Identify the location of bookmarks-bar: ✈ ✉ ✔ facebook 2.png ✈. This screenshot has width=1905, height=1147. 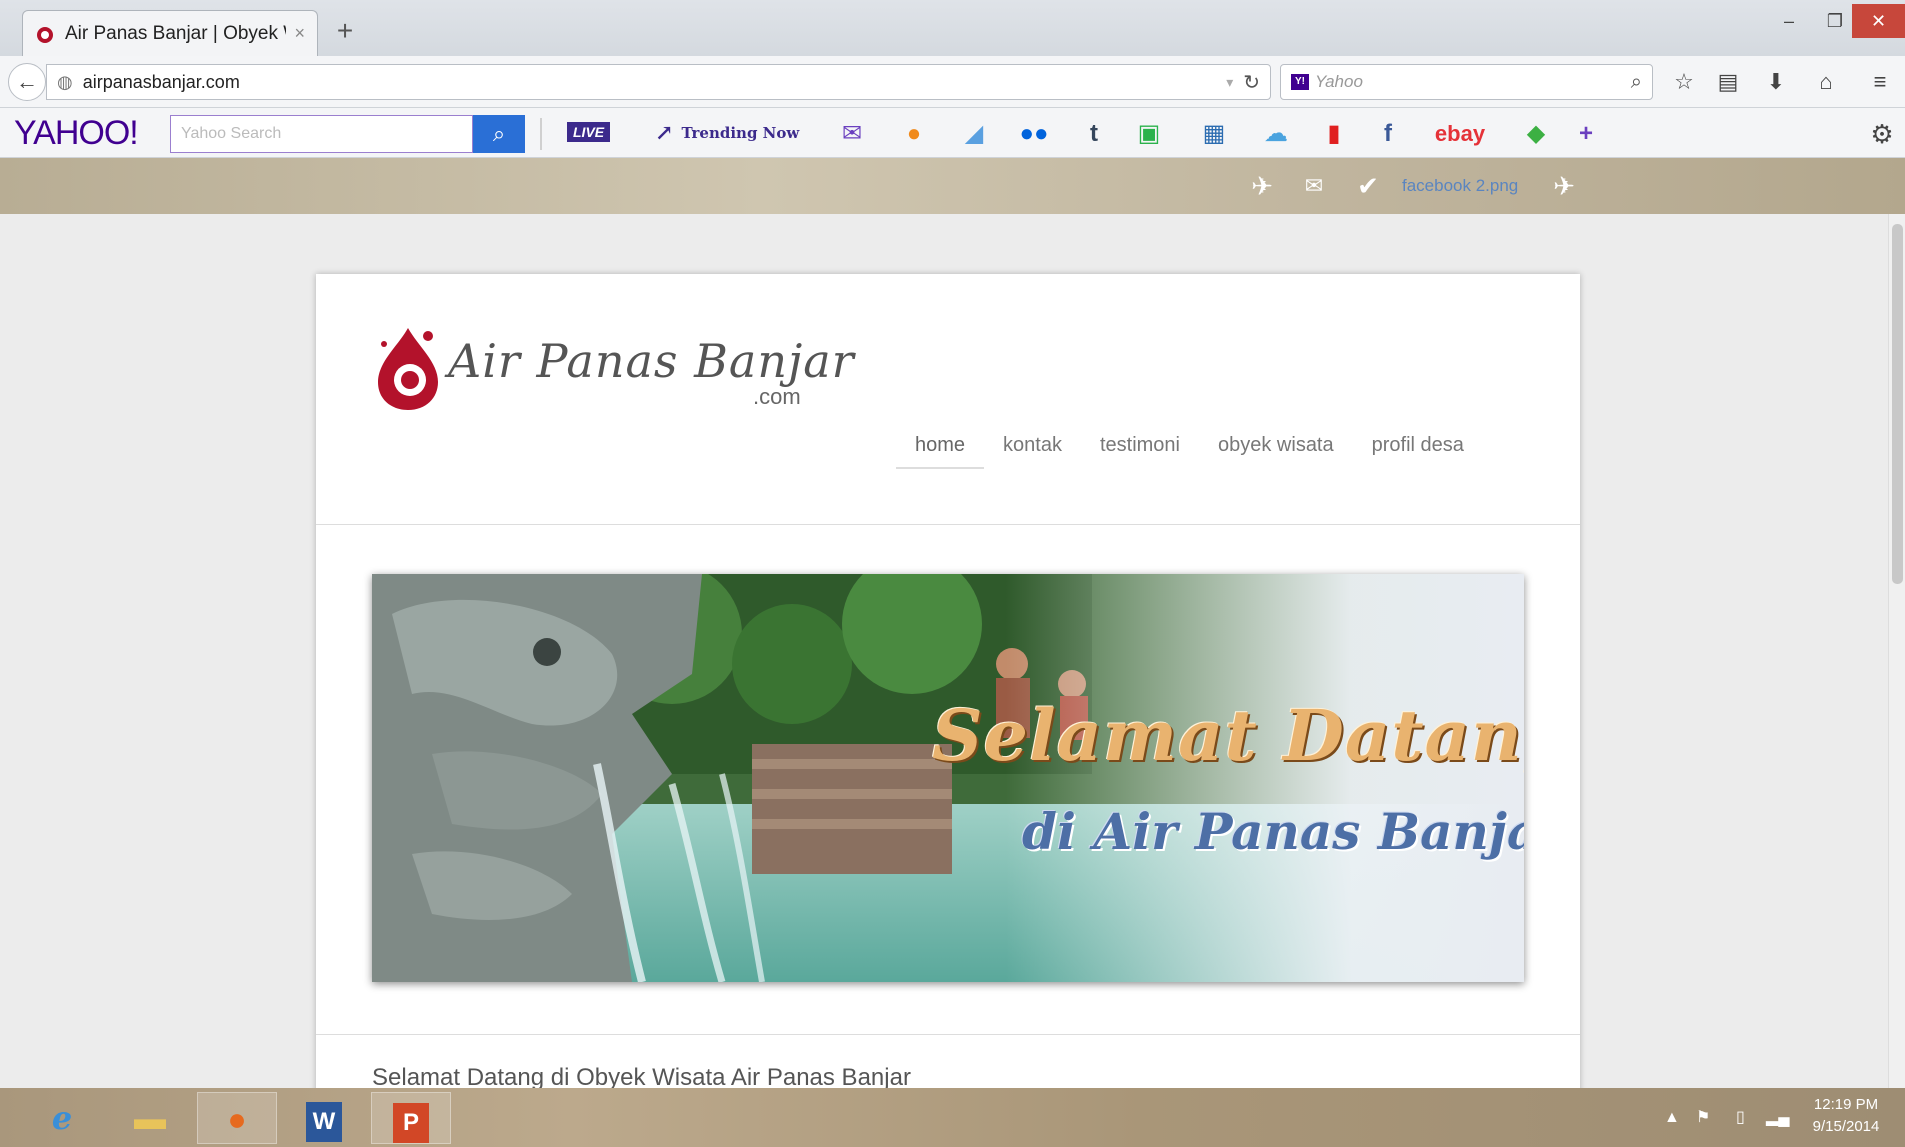
(952, 186).